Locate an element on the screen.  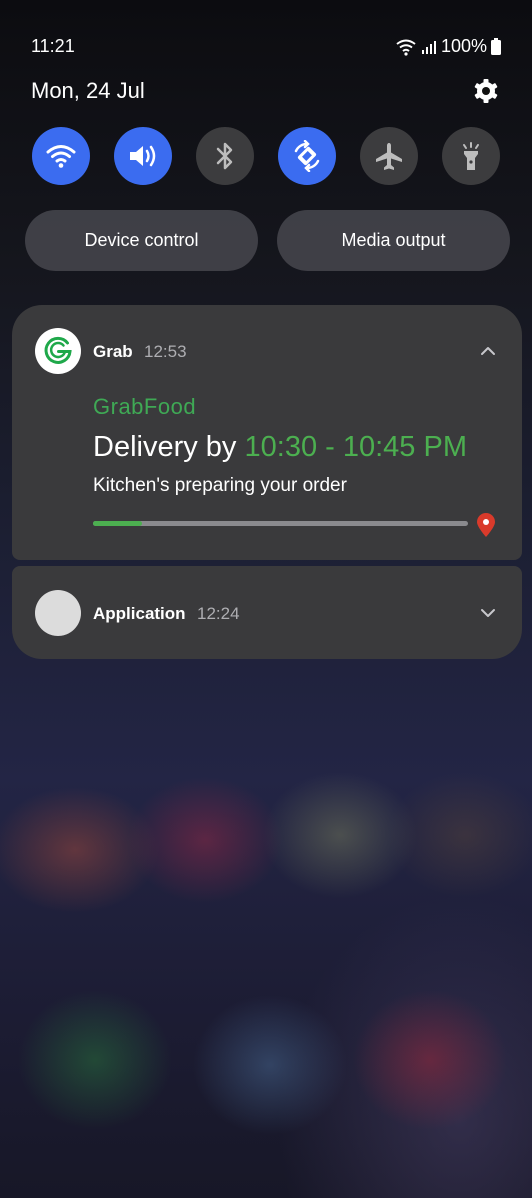
device-control-button: Device control is located at coordinates (141, 240).